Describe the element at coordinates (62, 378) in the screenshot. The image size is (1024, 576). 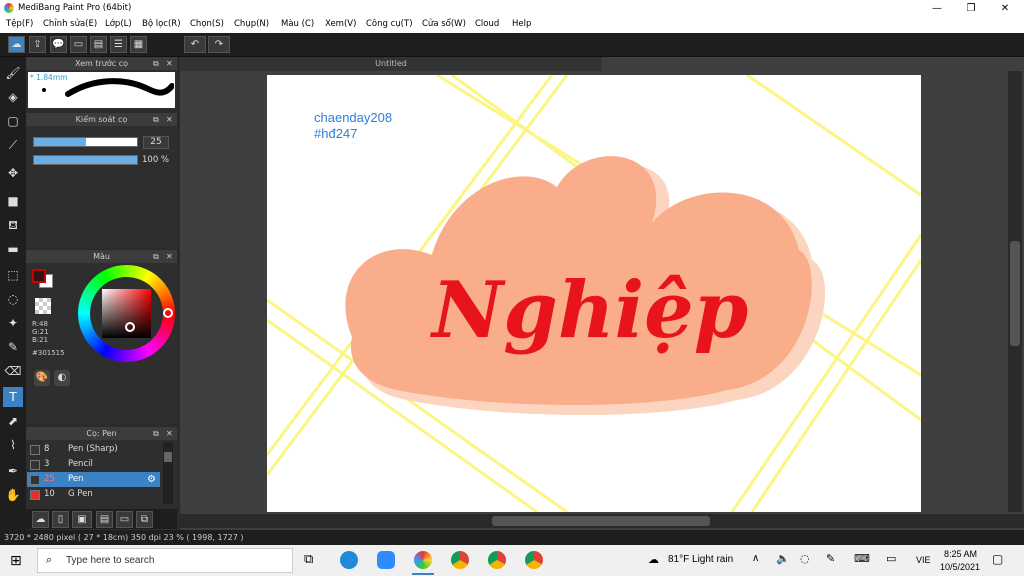
I see `palette-add-icon: ◐` at that location.